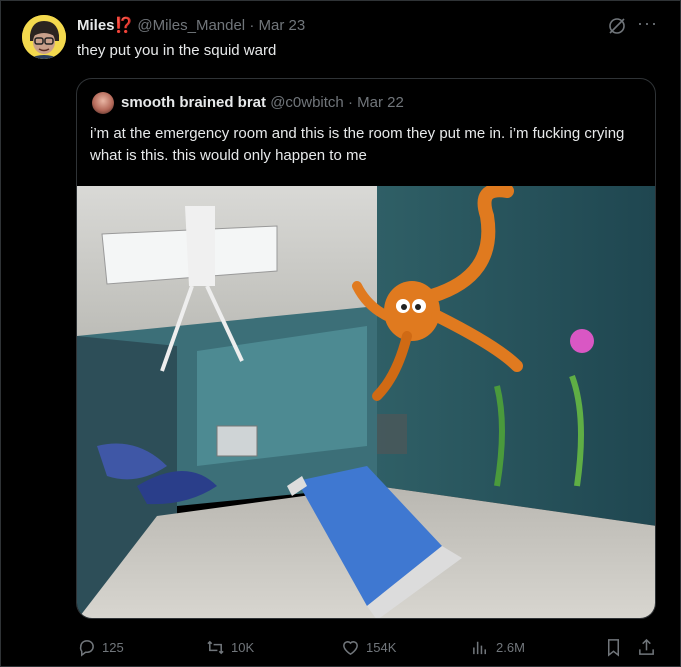 The image size is (681, 667). Describe the element at coordinates (230, 647) in the screenshot. I see `repost-button: 10K` at that location.